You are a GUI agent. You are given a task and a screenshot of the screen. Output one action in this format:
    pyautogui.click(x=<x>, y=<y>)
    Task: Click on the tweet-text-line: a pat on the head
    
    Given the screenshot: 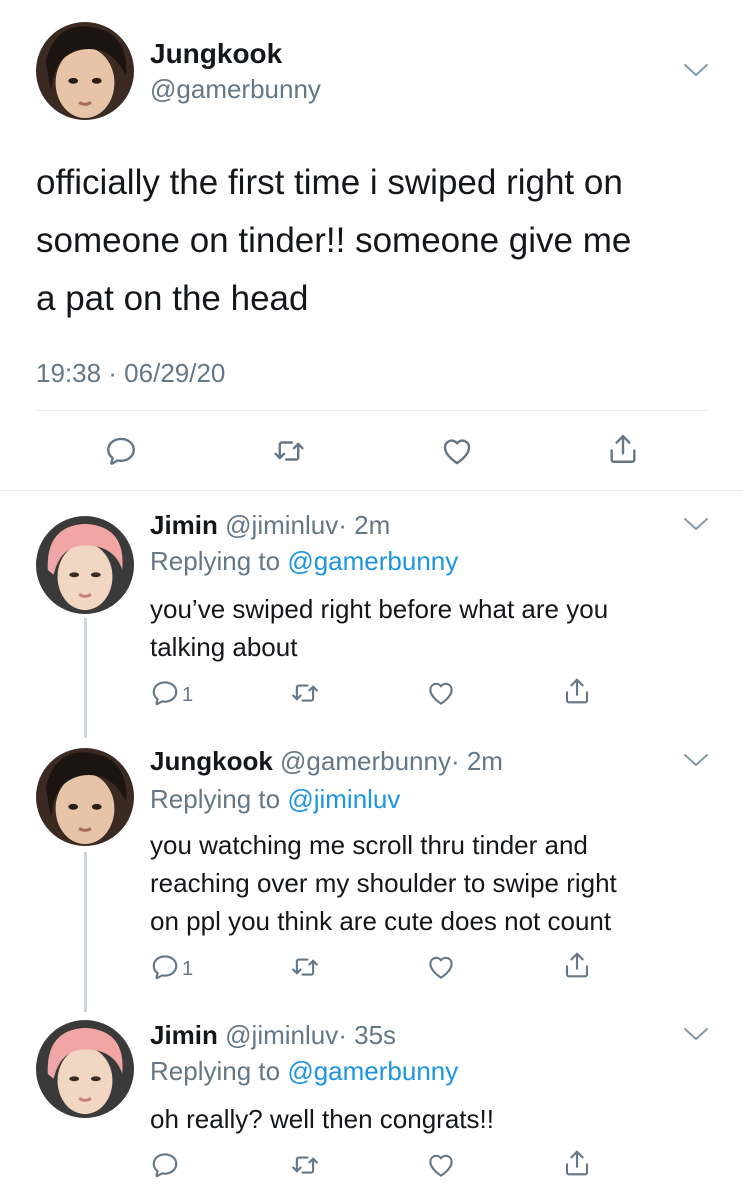 What is the action you would take?
    pyautogui.click(x=172, y=298)
    